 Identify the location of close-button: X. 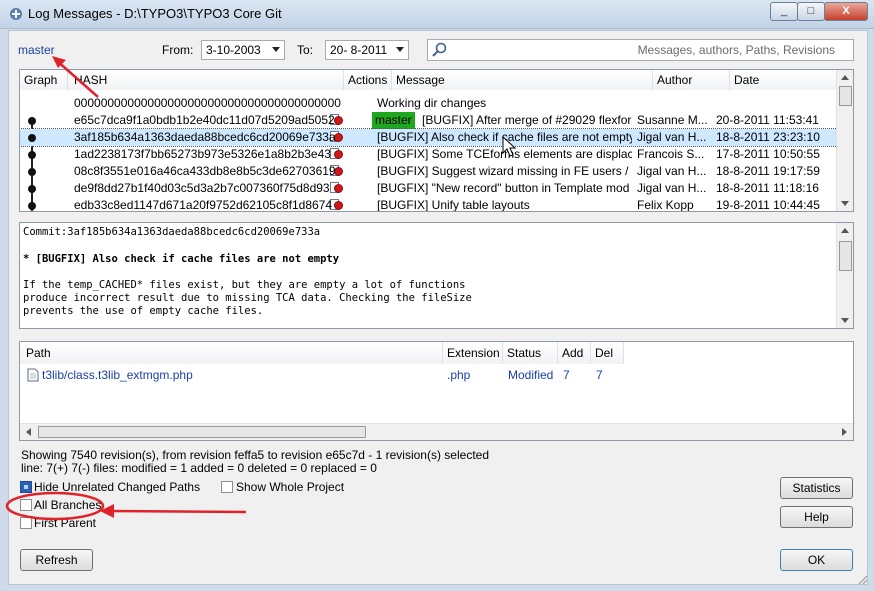
(846, 11).